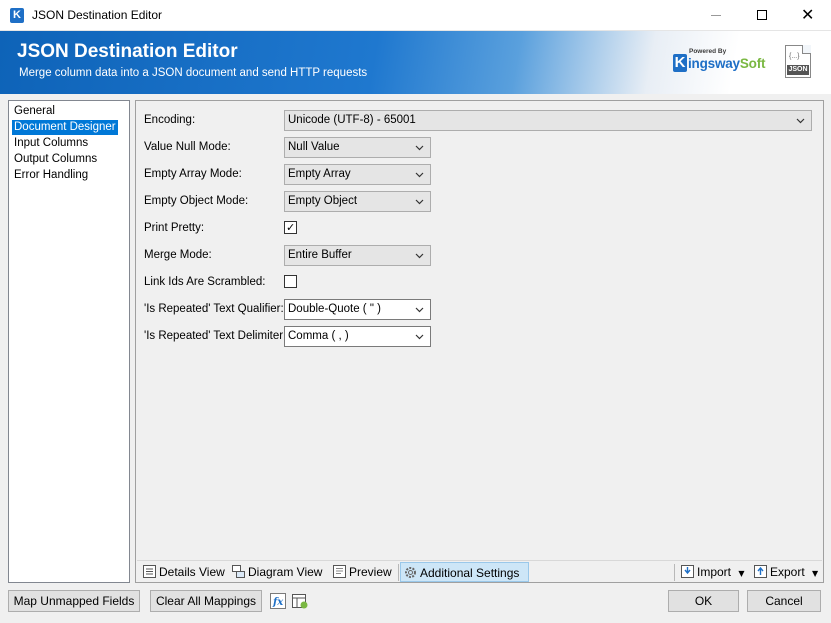 The width and height of the screenshot is (831, 623). I want to click on link-ids-scrambled-checkbox, so click(290, 281).